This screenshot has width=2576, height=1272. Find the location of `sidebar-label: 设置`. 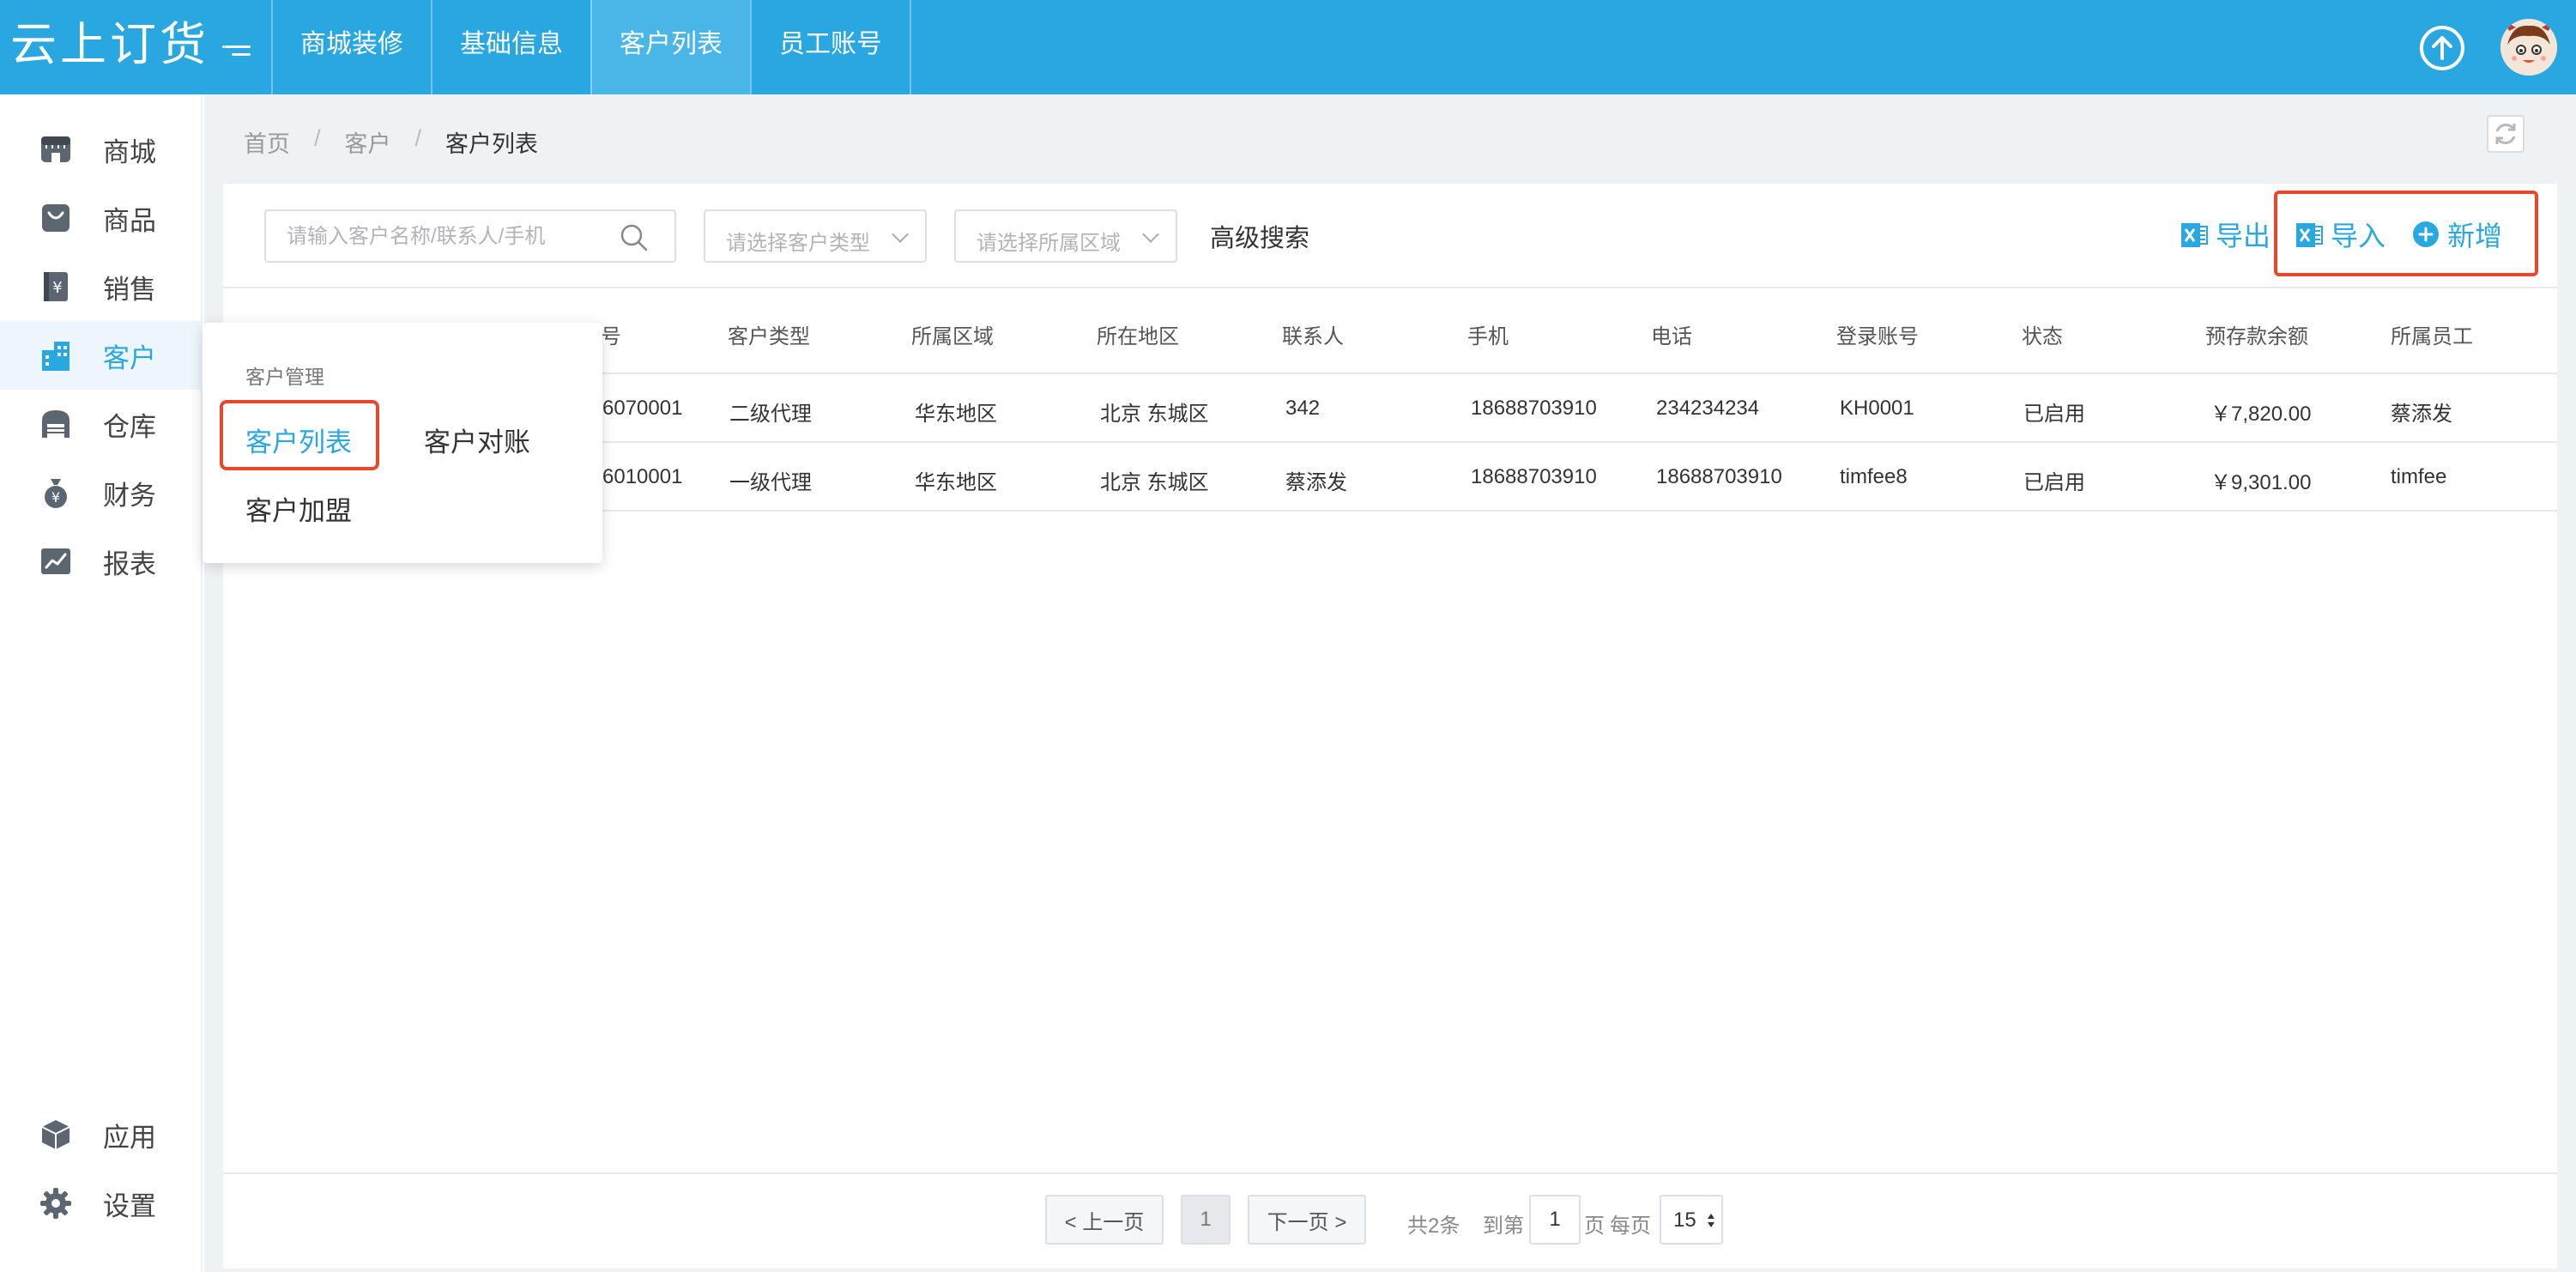

sidebar-label: 设置 is located at coordinates (129, 1205).